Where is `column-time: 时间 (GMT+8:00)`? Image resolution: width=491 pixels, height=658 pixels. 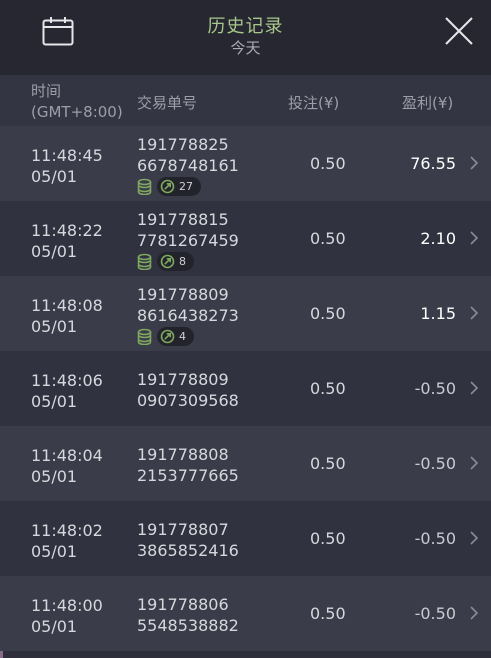
column-time: 时间 (GMT+8:00) is located at coordinates (81, 102).